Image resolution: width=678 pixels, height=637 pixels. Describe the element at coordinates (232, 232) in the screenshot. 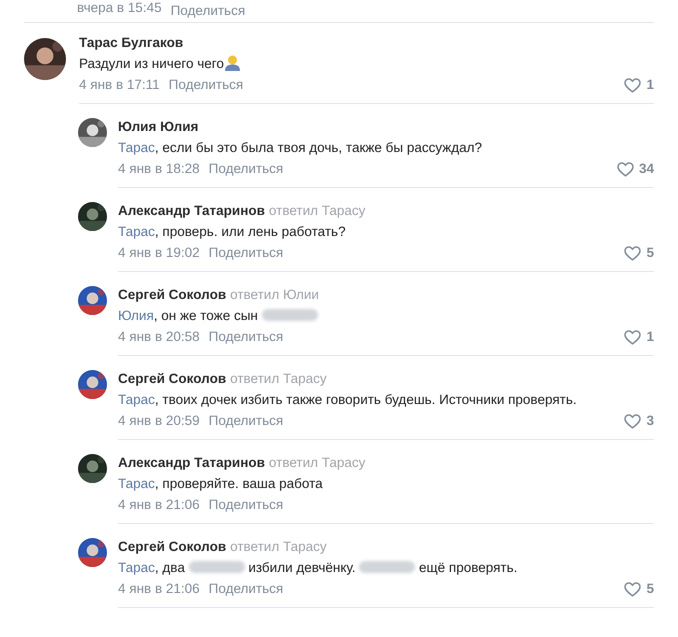

I see `comment-text: Тарас, проверь. или лень работать?` at that location.